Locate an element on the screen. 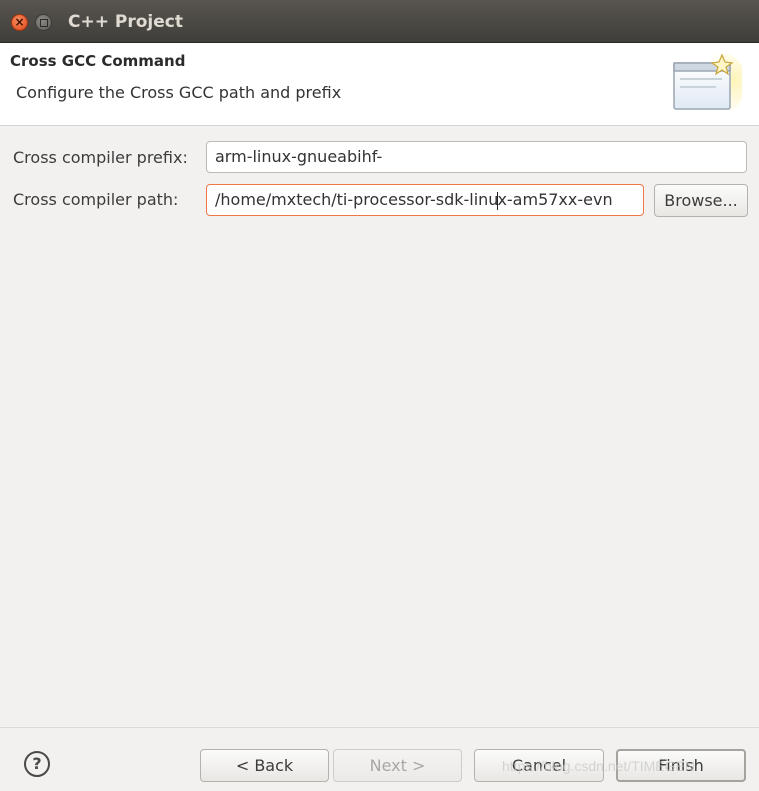 This screenshot has width=759, height=791. cross-compiler-prefix-label: Cross compiler prefix: is located at coordinates (100, 157).